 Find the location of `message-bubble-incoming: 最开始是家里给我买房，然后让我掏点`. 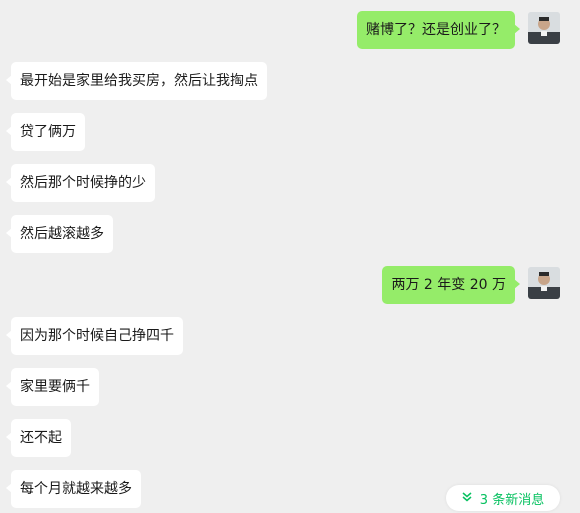

message-bubble-incoming: 最开始是家里给我买房，然后让我掏点 is located at coordinates (136, 81).